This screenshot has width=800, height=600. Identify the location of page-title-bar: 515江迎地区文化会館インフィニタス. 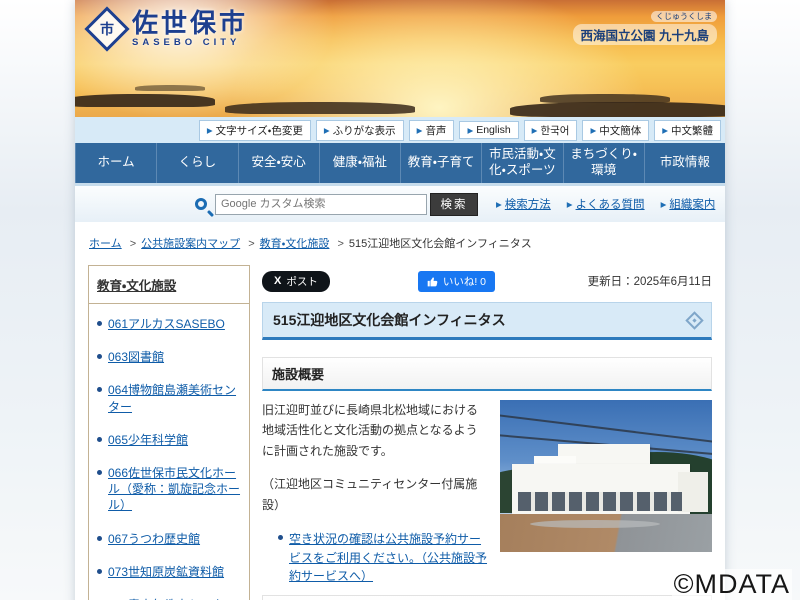
(487, 321).